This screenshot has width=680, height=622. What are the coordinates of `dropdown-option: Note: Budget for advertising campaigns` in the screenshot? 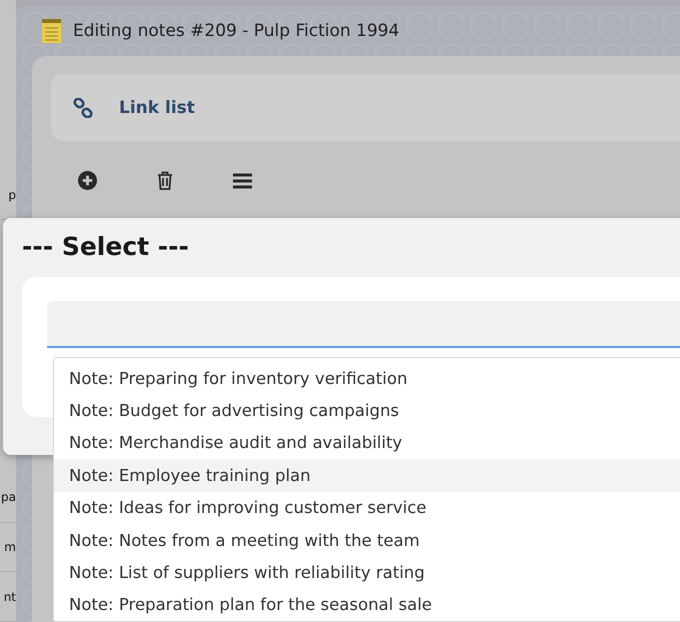 It's located at (367, 410).